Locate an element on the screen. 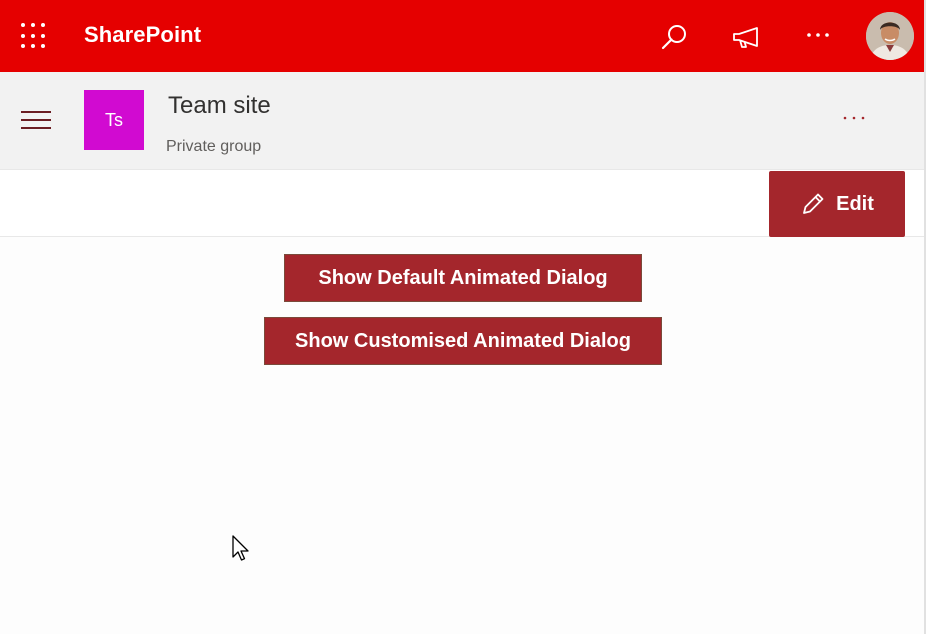  app-launcher-icon is located at coordinates (34, 36).